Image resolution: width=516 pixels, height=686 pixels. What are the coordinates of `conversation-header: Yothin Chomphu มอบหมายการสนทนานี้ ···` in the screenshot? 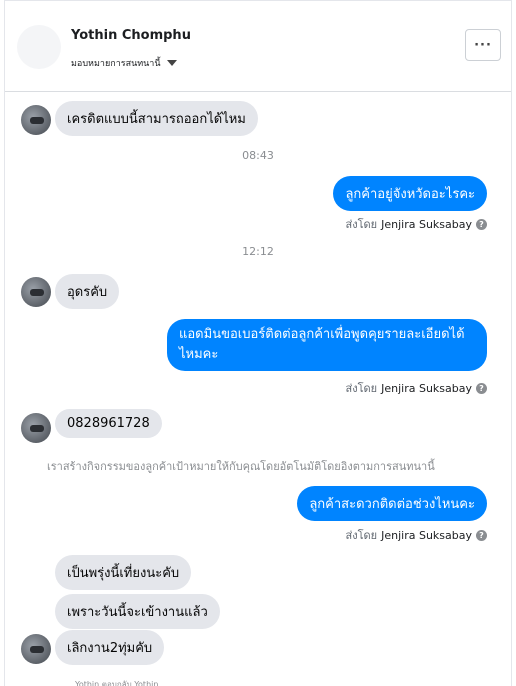 It's located at (258, 46).